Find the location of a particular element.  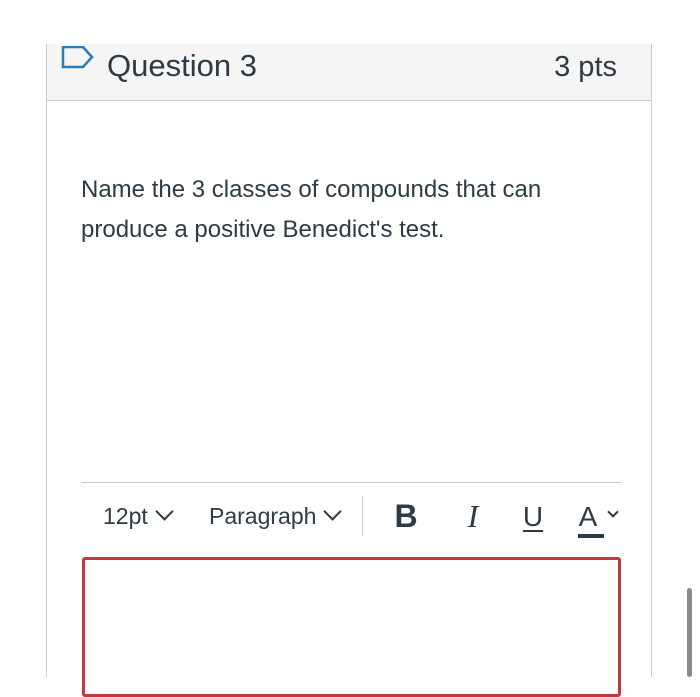

question-header: Question 3 3 pts is located at coordinates (349, 72).